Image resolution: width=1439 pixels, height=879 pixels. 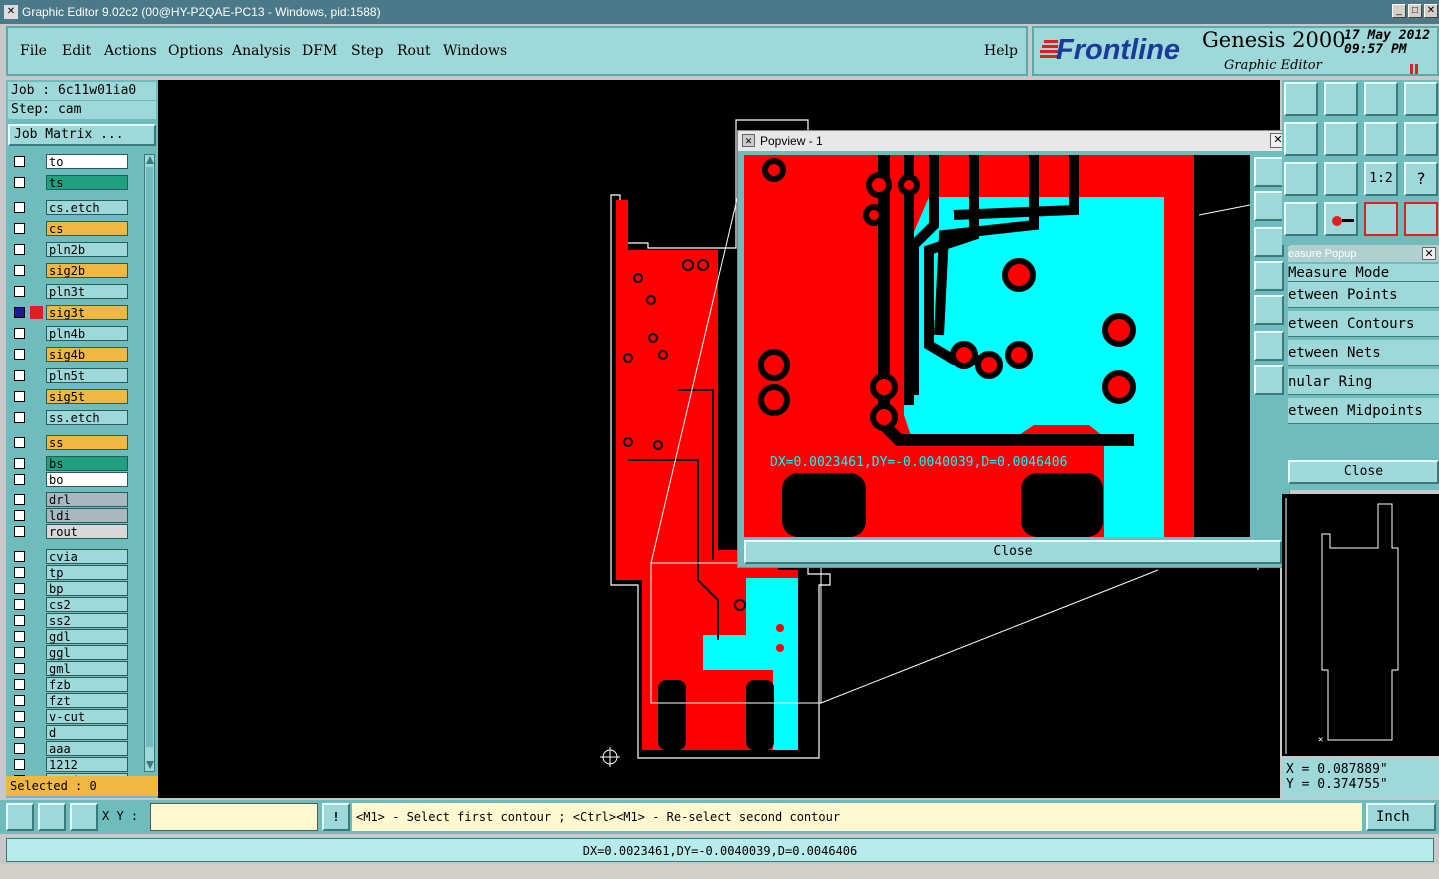 What do you see at coordinates (1269, 172) in the screenshot?
I see `zoom-in-icon` at bounding box center [1269, 172].